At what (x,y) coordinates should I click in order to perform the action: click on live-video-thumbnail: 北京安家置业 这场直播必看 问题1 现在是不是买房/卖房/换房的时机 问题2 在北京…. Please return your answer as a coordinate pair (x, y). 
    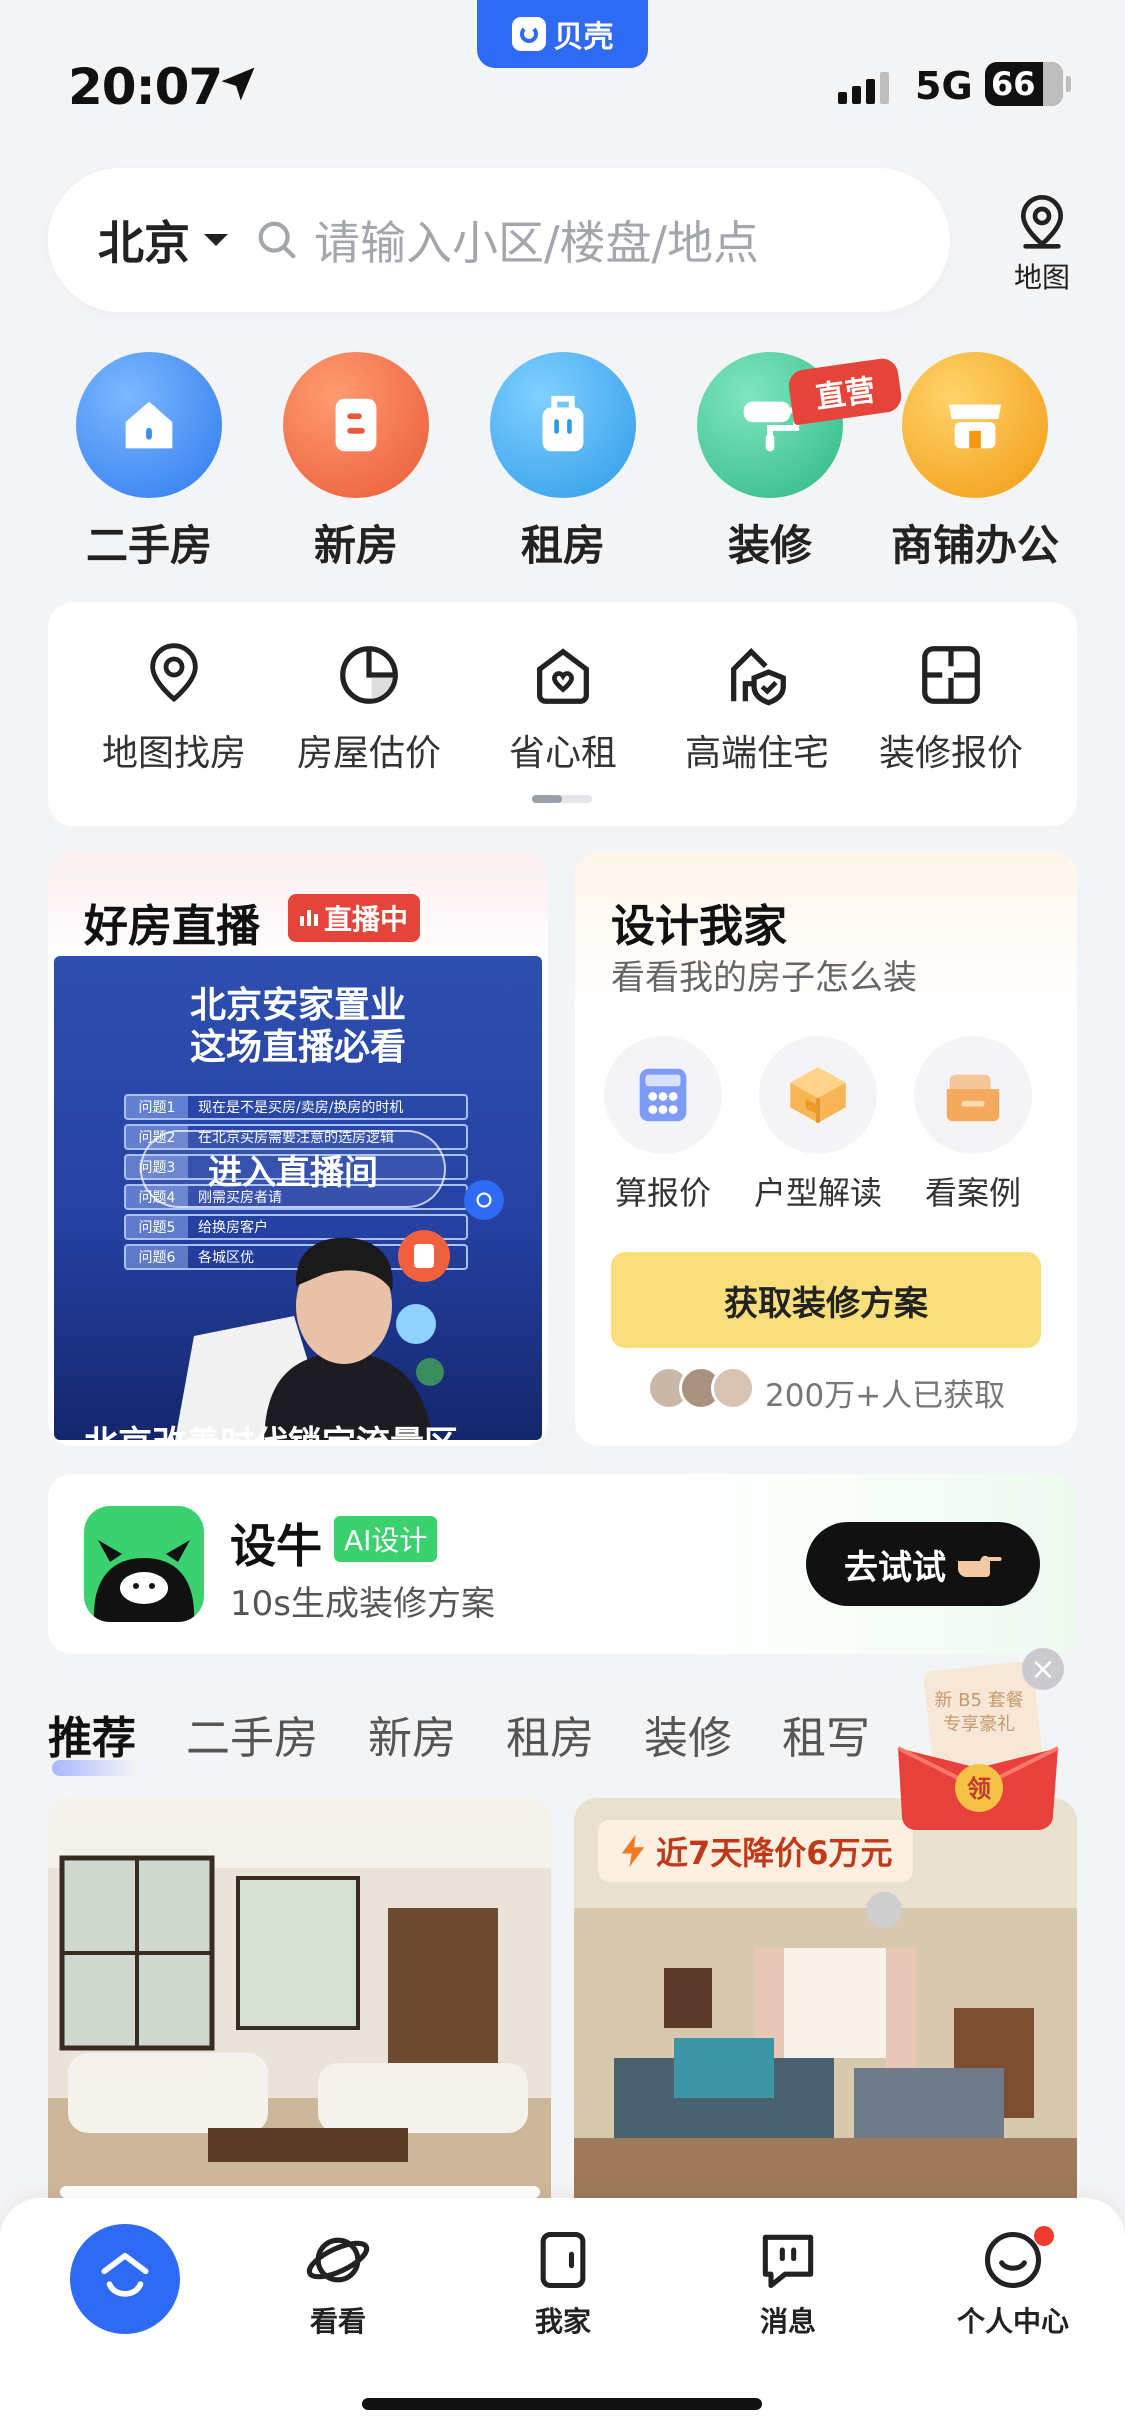
    Looking at the image, I should click on (298, 1198).